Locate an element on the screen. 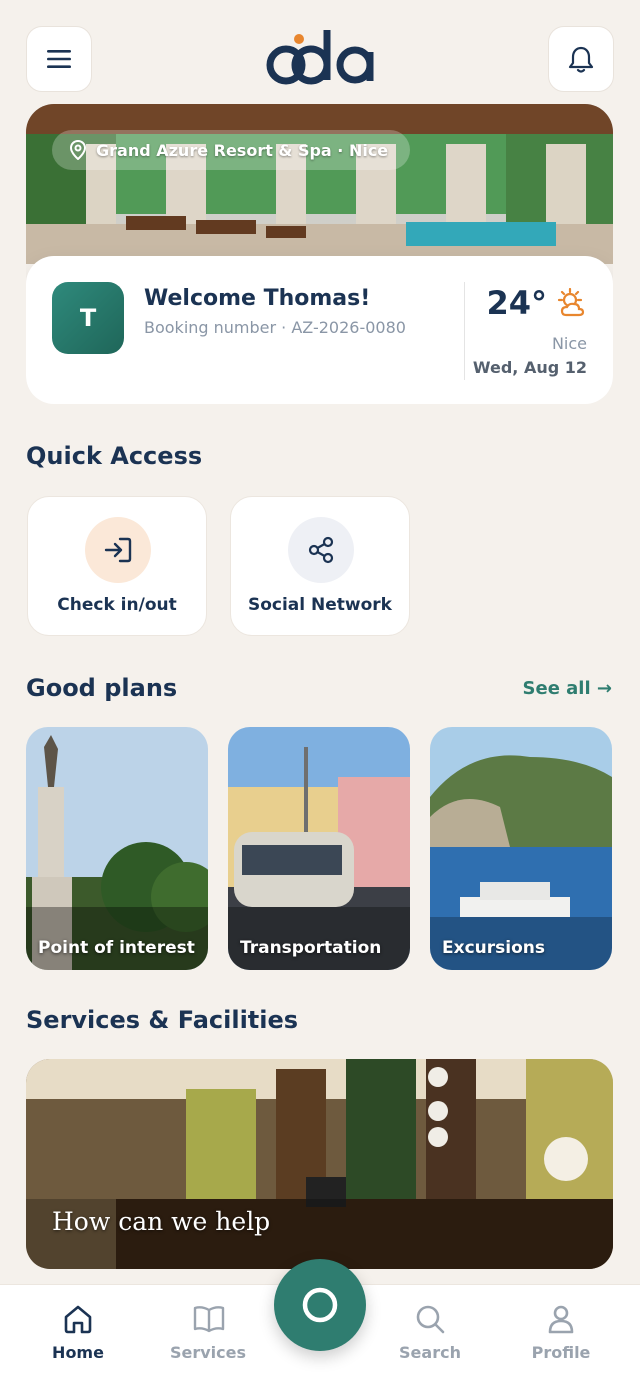 The height and width of the screenshot is (1381, 640). nav-label: Search is located at coordinates (430, 1352).